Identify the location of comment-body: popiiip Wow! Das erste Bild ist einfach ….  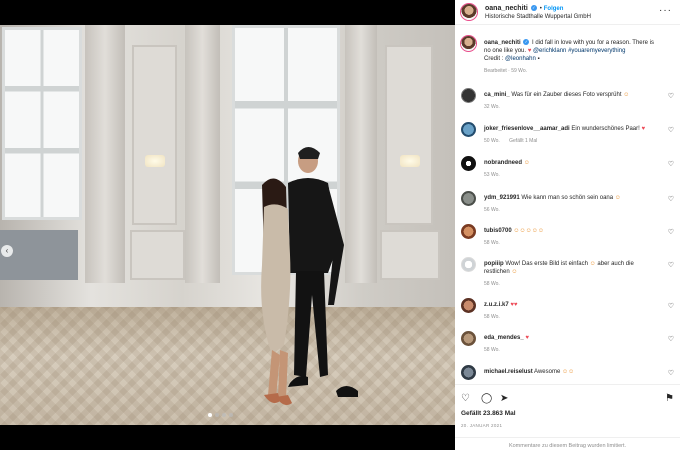
(571, 274).